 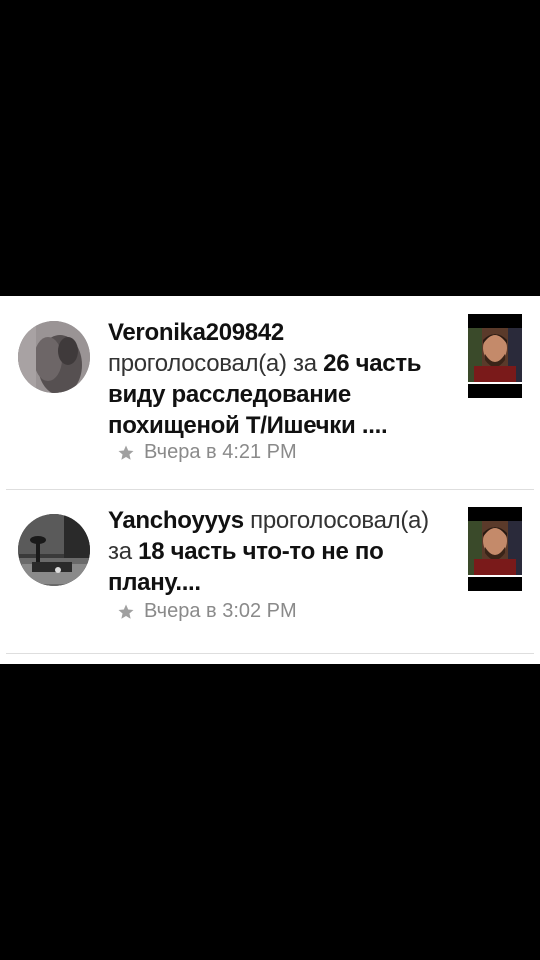 What do you see at coordinates (176, 520) in the screenshot?
I see `username: Yanchoyyys` at bounding box center [176, 520].